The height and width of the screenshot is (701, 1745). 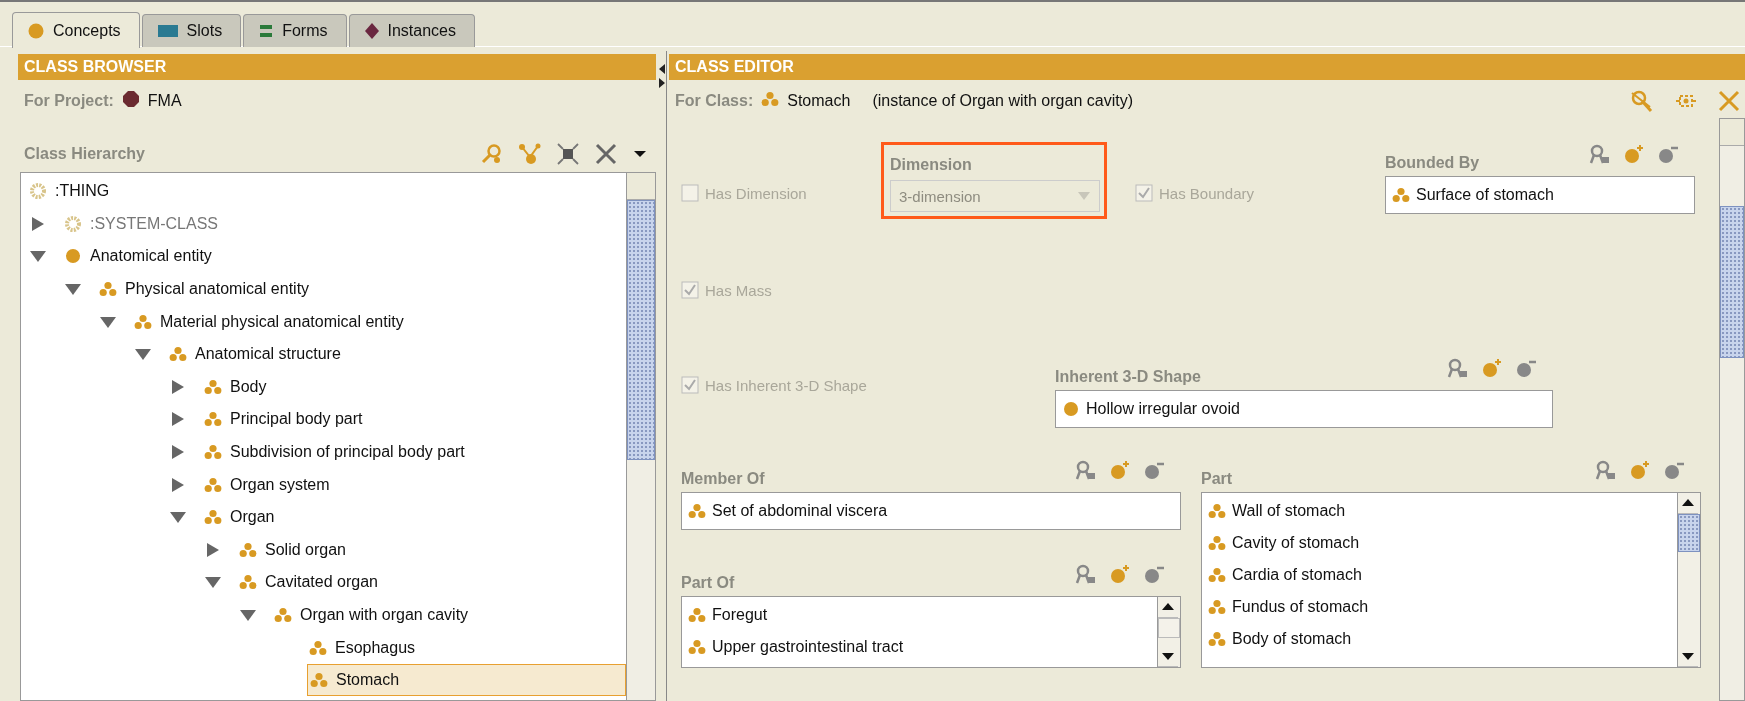 I want to click on checkbox-label: Has Boundary, so click(x=1207, y=193).